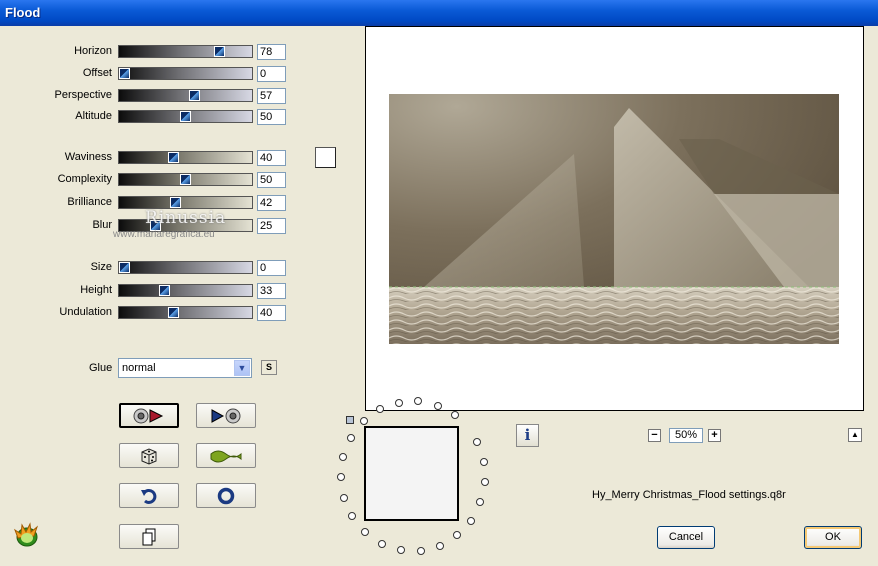 Image resolution: width=878 pixels, height=566 pixels. Describe the element at coordinates (185, 73) in the screenshot. I see `slider-track-offset` at that location.